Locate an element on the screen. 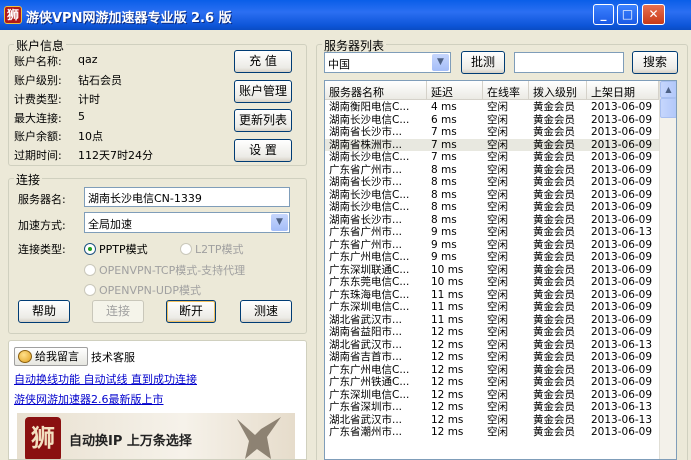 The height and width of the screenshot is (460, 691). account-info-label: 账户信息 is located at coordinates (40, 45).